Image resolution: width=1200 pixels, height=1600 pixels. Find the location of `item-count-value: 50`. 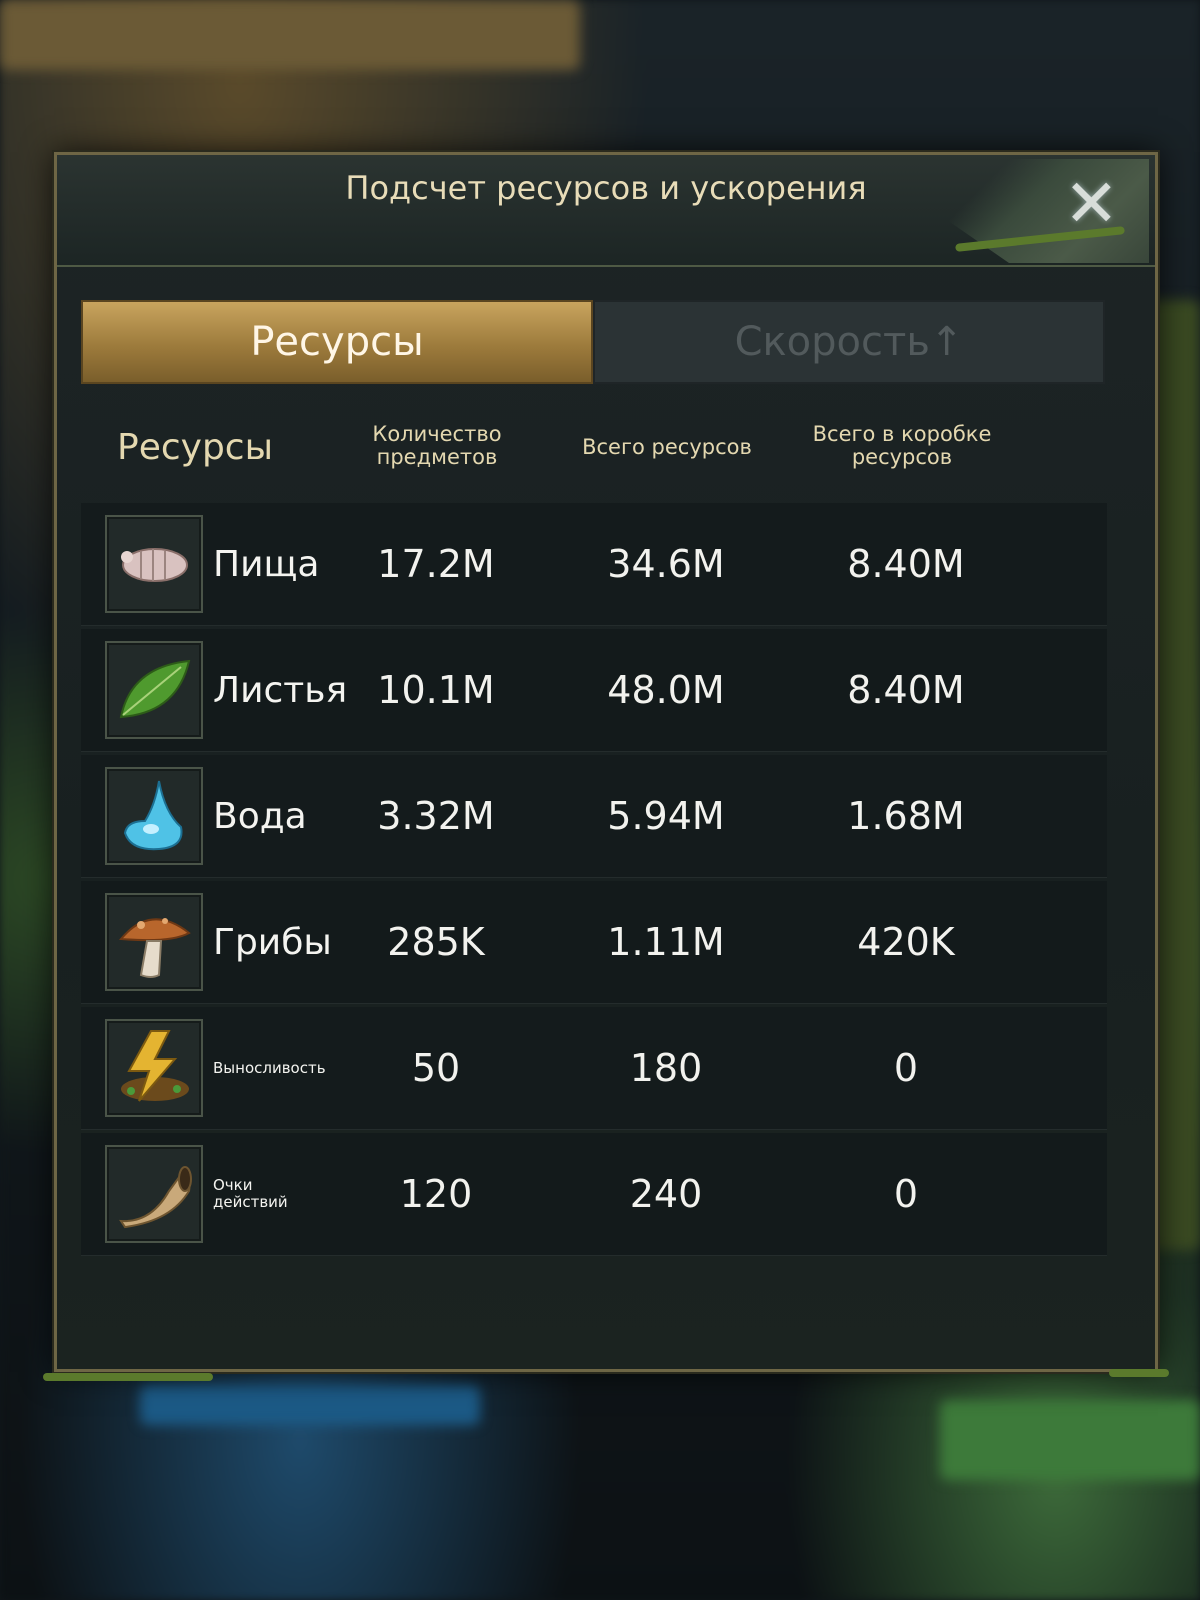

item-count-value: 50 is located at coordinates (436, 1068).